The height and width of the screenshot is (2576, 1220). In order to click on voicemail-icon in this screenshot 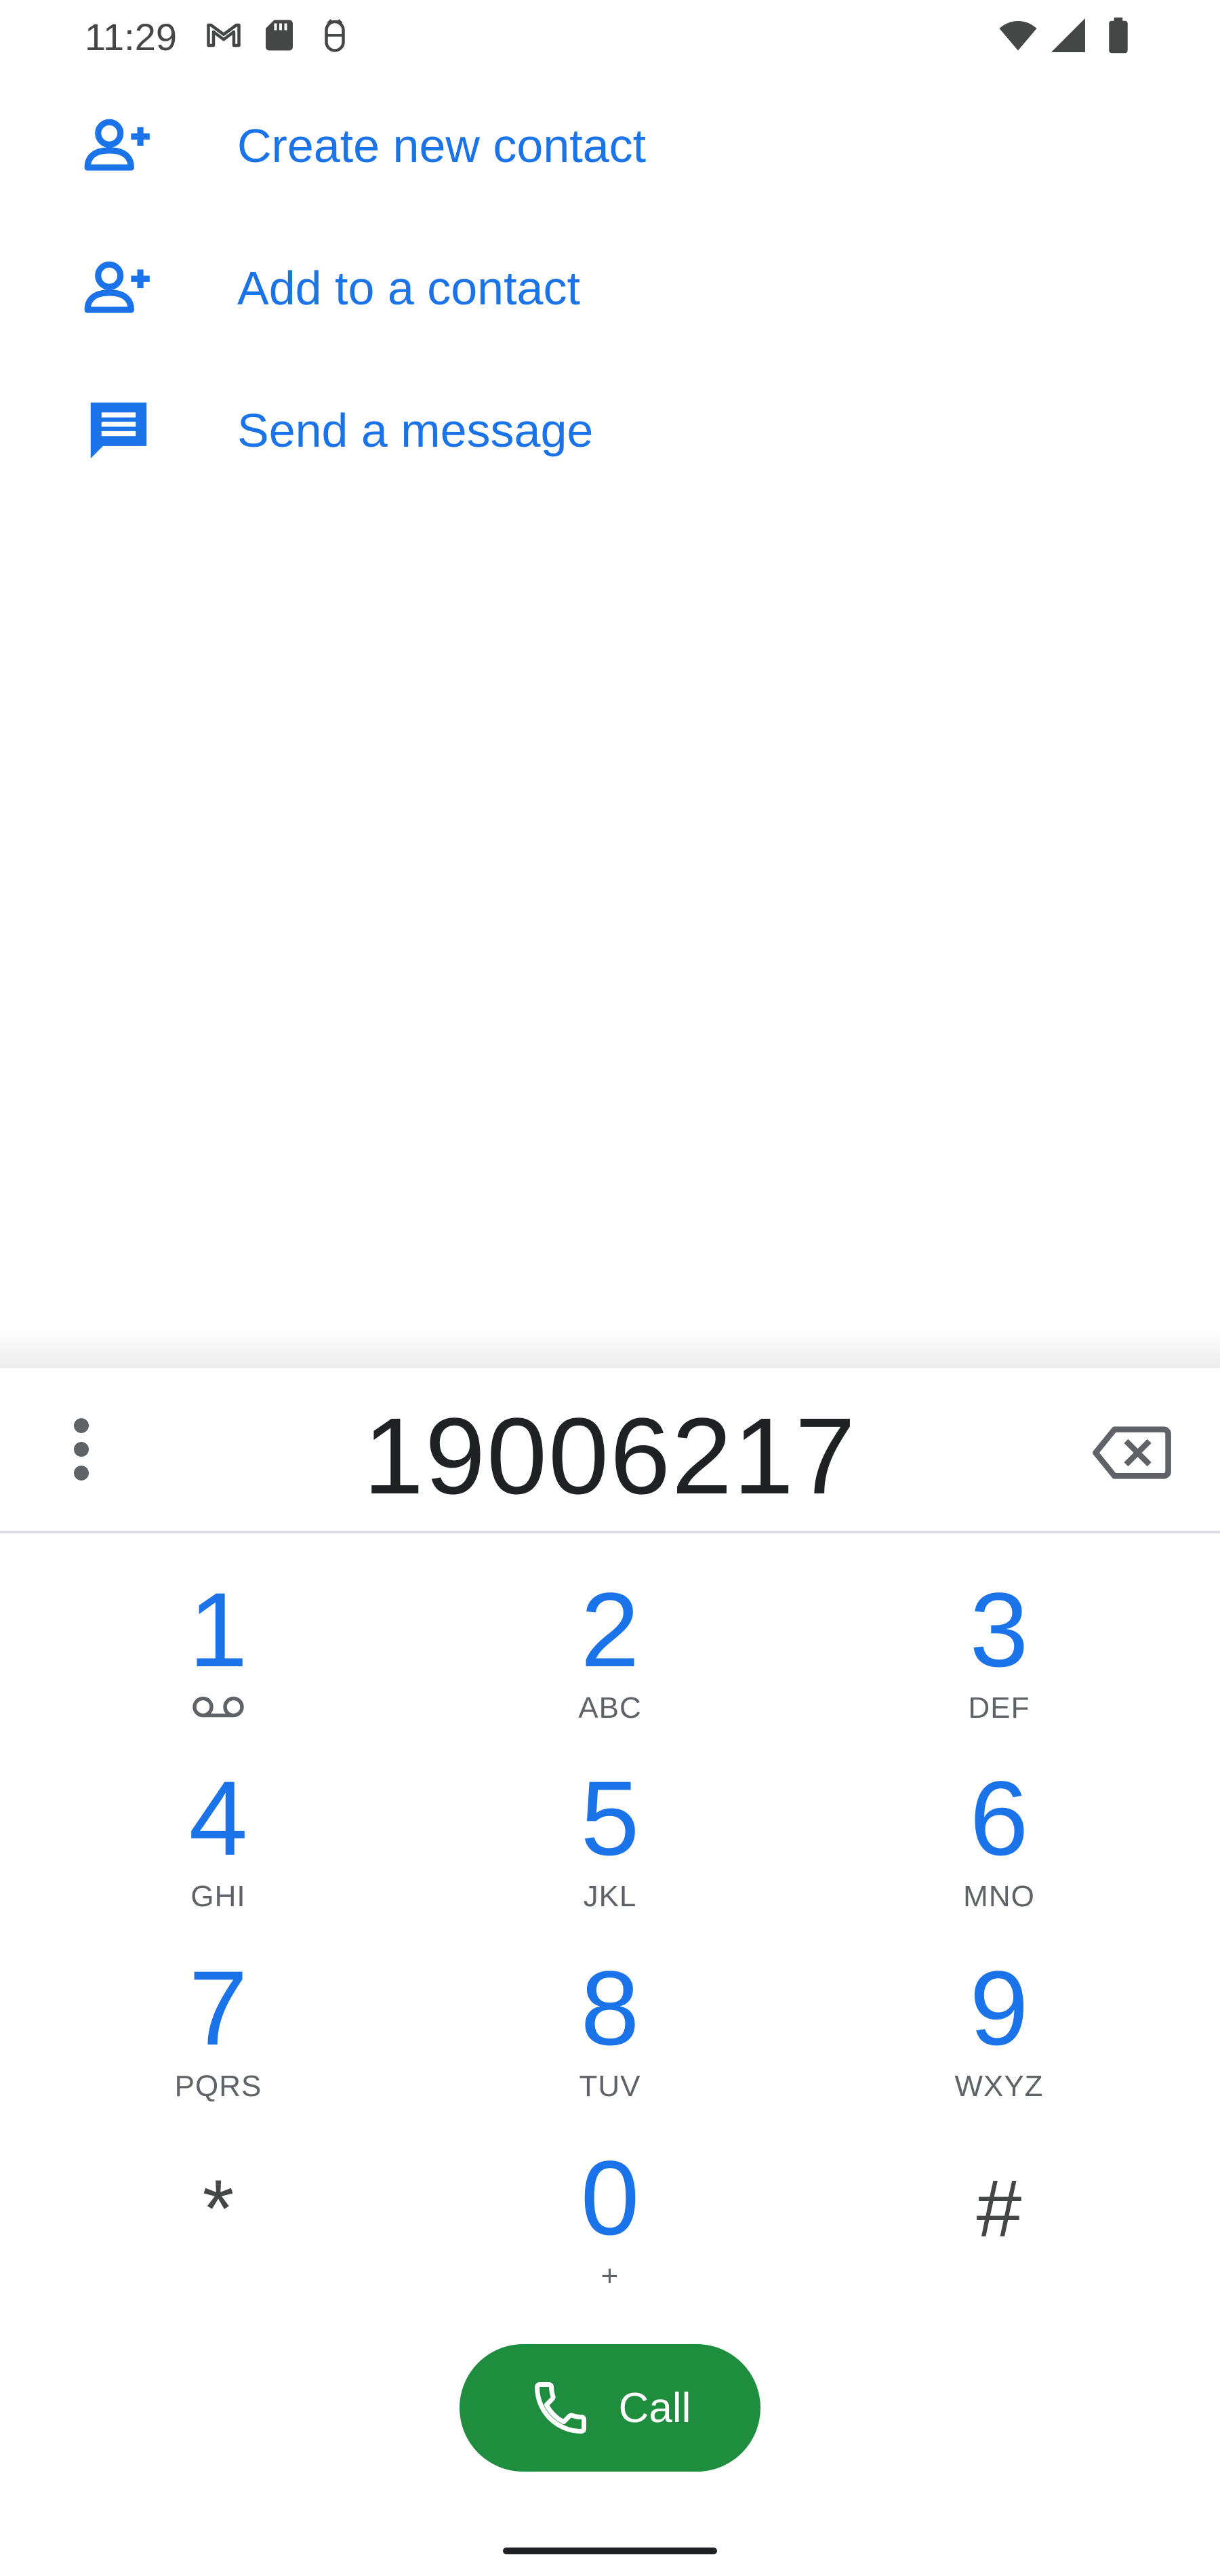, I will do `click(218, 1707)`.